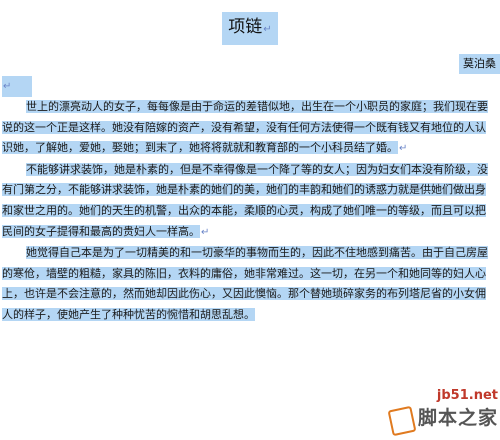  What do you see at coordinates (467, 395) in the screenshot?
I see `watermark-url: jb51.net` at bounding box center [467, 395].